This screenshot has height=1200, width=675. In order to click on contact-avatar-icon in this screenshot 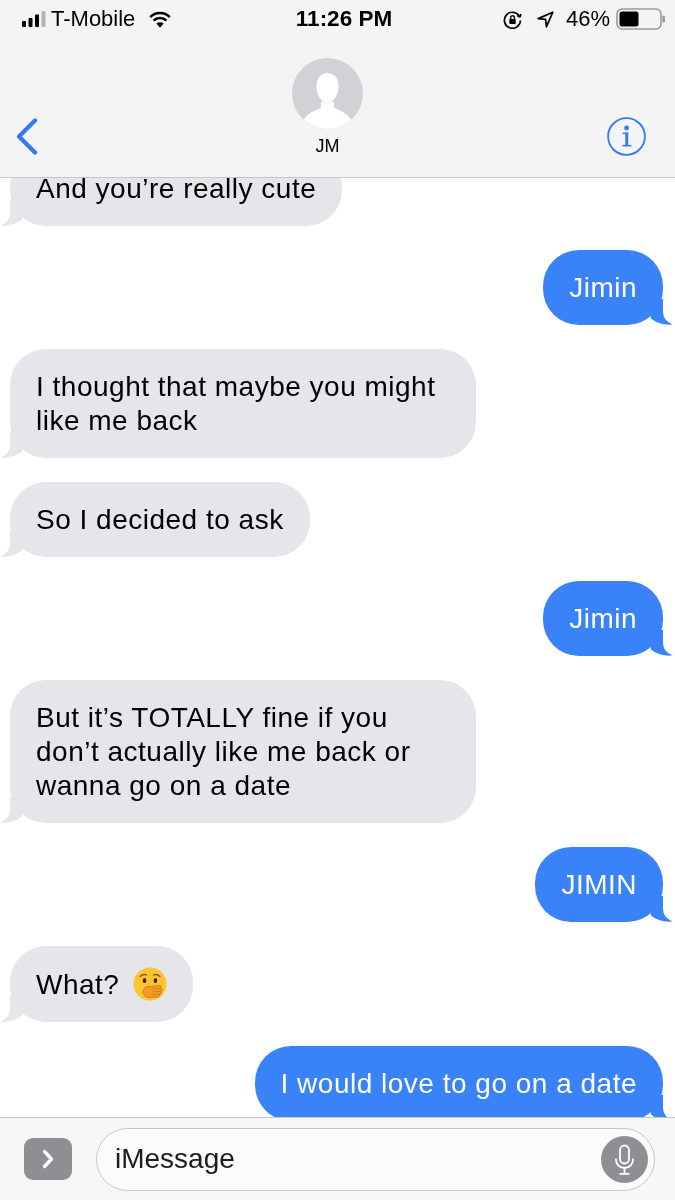, I will do `click(327, 93)`.